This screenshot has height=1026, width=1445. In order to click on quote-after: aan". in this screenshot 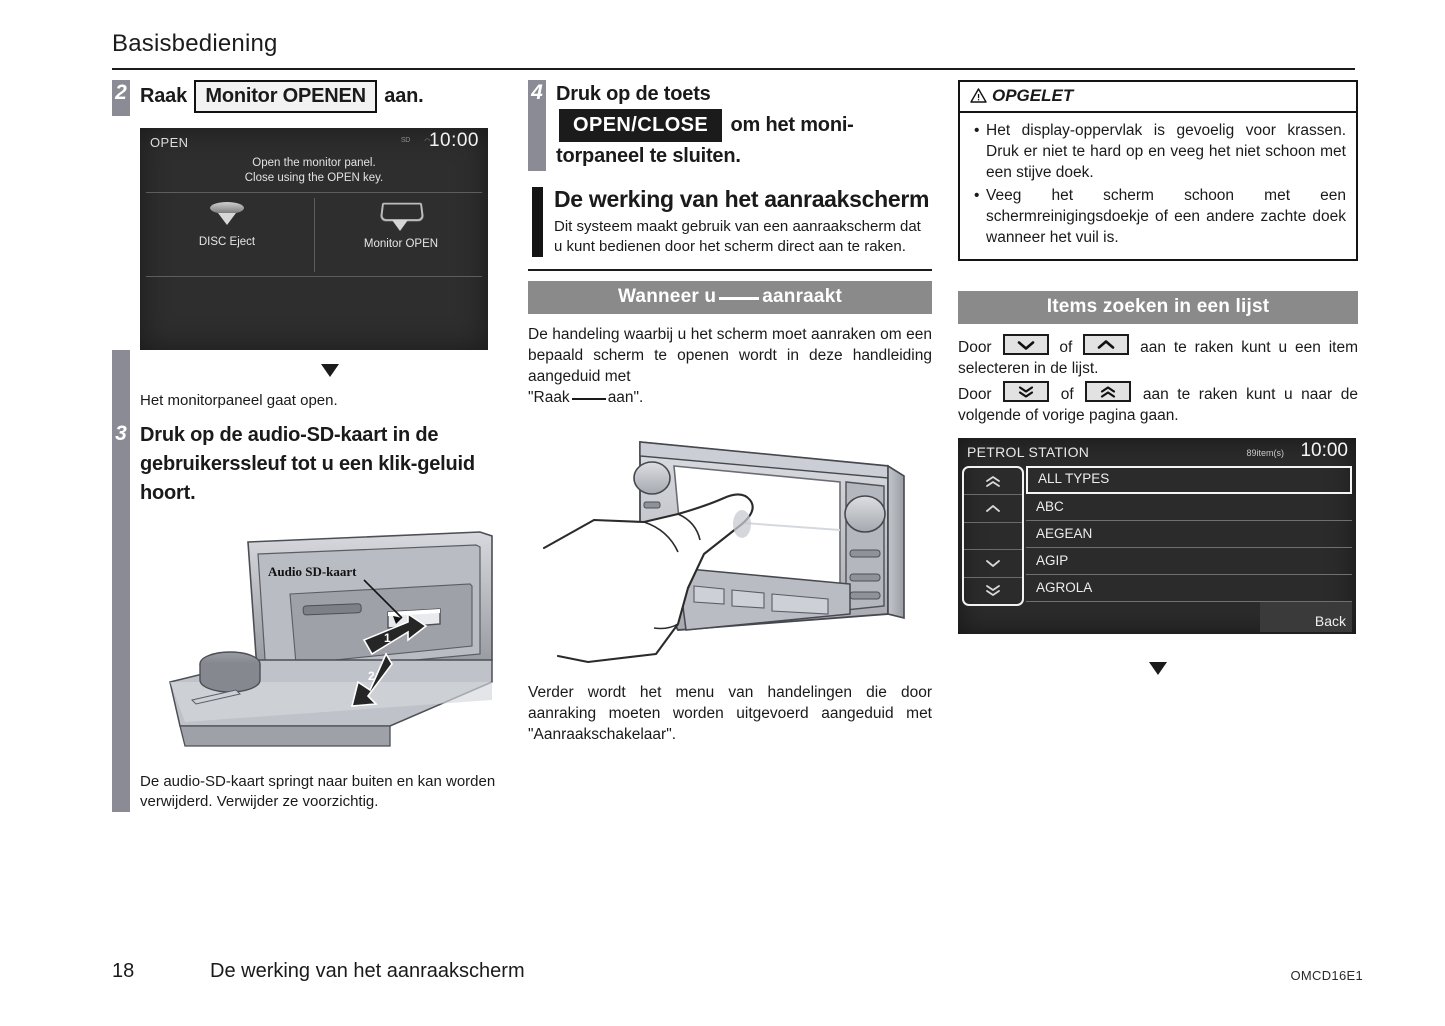, I will do `click(625, 397)`.